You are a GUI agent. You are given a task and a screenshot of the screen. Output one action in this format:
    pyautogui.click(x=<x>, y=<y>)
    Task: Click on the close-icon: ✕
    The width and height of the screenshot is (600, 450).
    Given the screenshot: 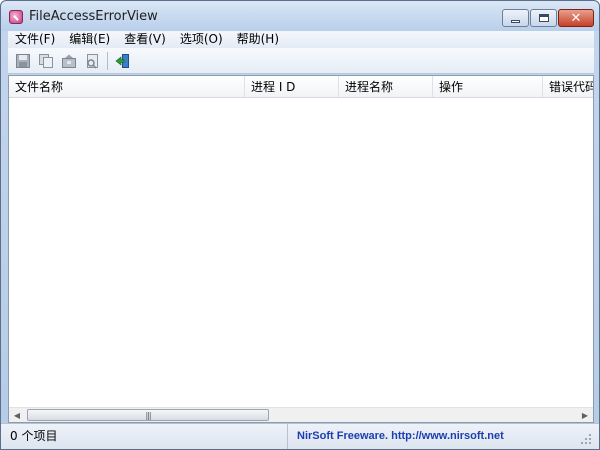 What is the action you would take?
    pyautogui.click(x=576, y=18)
    